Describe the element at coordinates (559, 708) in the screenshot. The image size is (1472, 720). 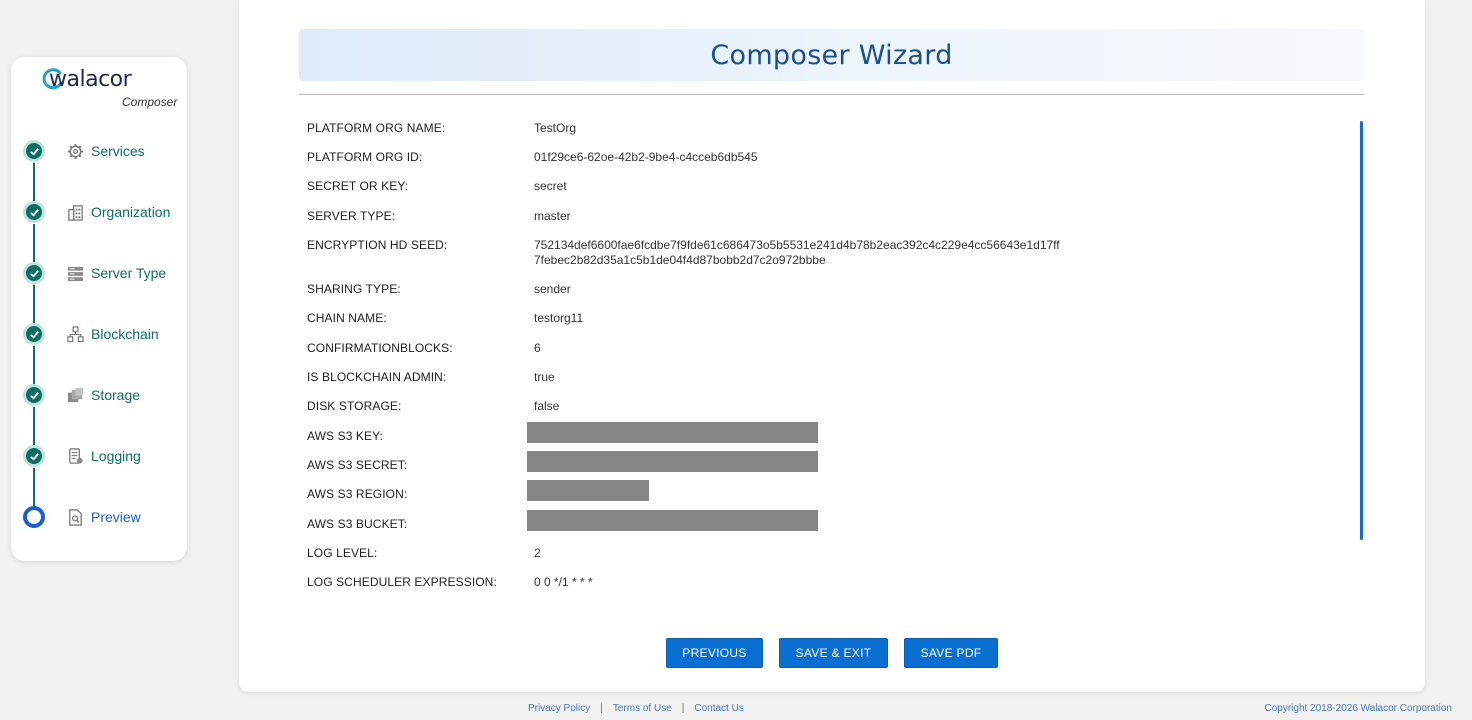
I see `privacy-policy-link: Privacy Policy` at that location.